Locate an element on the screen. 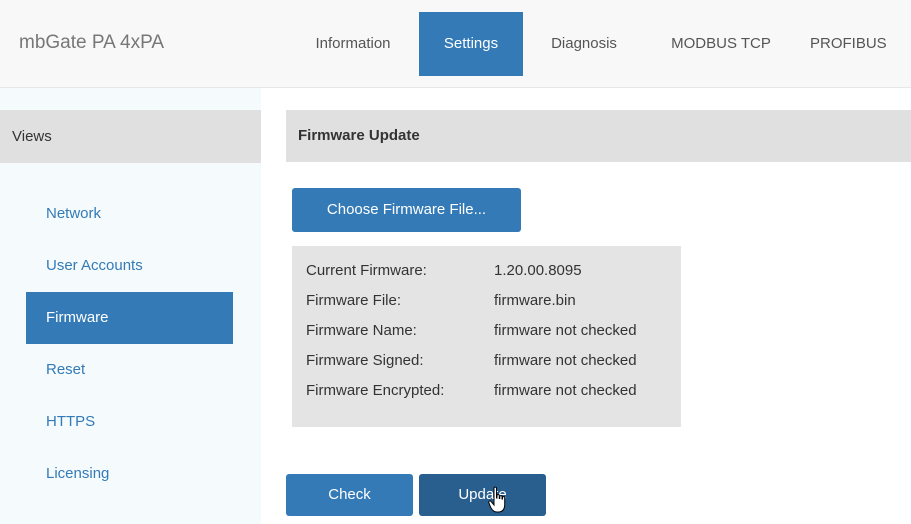  sidebar-header: Views is located at coordinates (130, 136).